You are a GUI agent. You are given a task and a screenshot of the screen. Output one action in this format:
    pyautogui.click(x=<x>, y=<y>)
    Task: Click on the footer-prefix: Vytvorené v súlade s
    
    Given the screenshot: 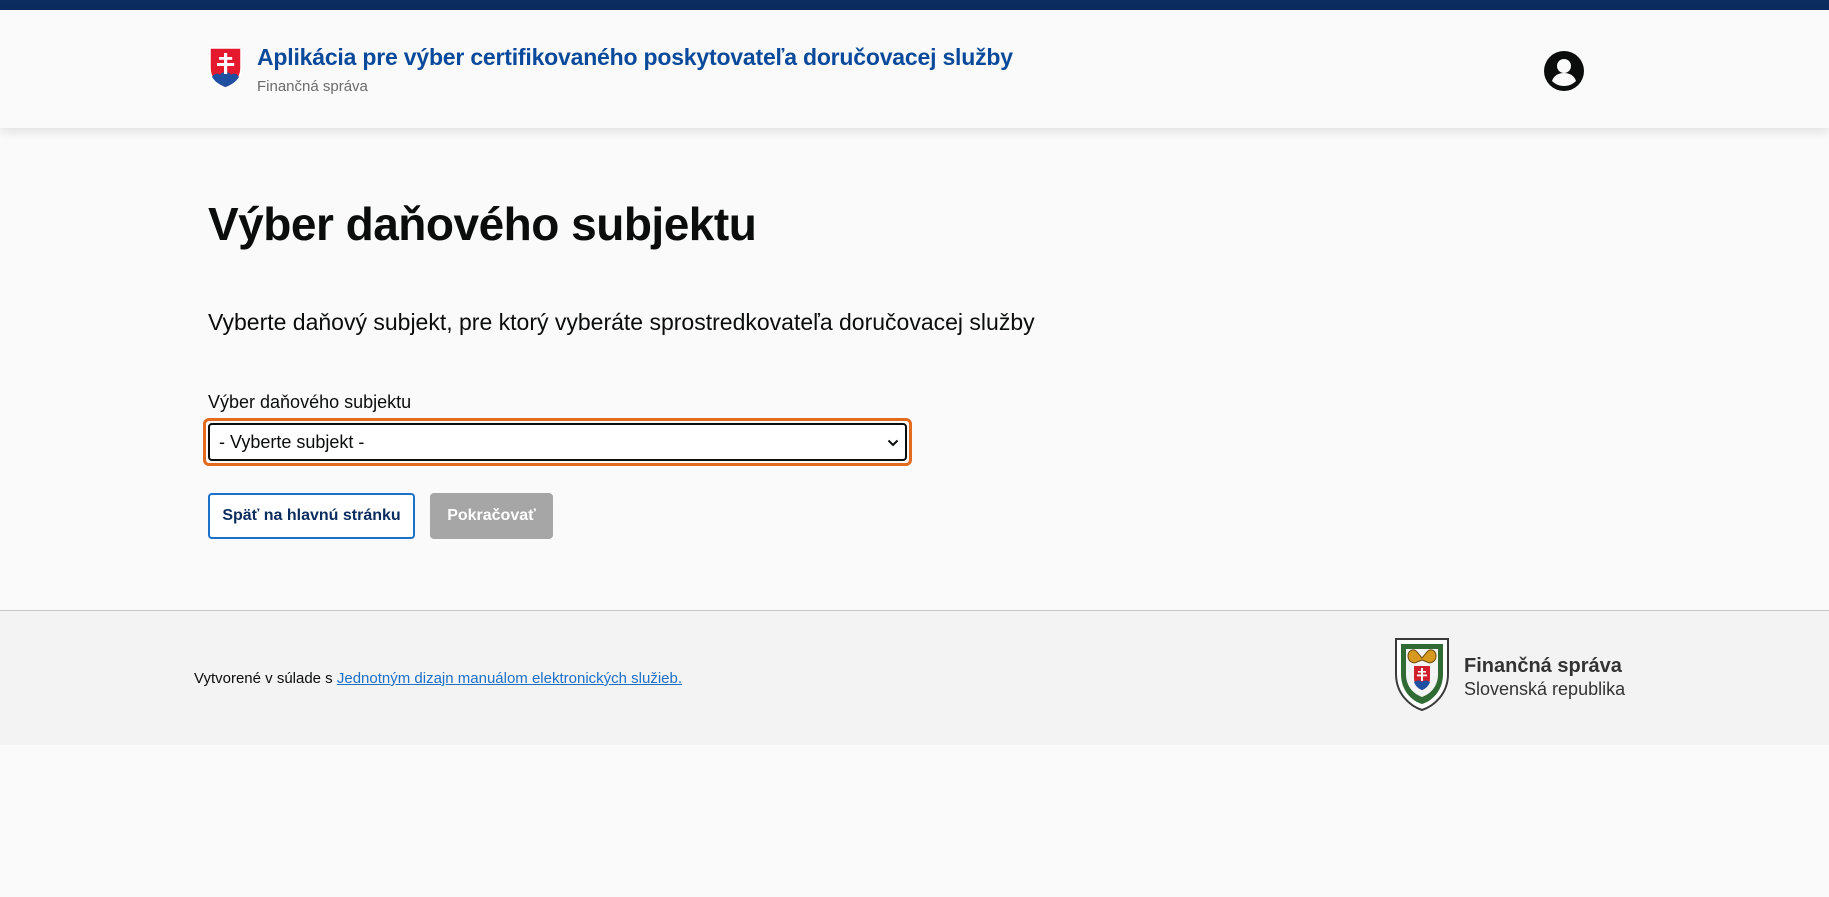 What is the action you would take?
    pyautogui.click(x=265, y=678)
    